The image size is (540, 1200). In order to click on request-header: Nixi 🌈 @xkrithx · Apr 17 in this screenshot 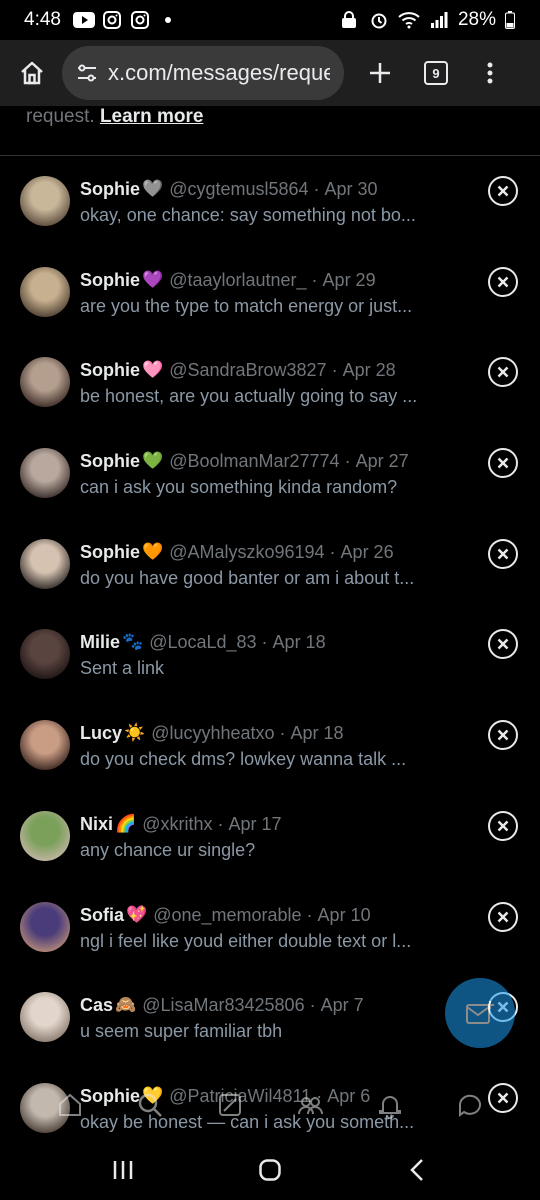, I will do `click(257, 824)`.